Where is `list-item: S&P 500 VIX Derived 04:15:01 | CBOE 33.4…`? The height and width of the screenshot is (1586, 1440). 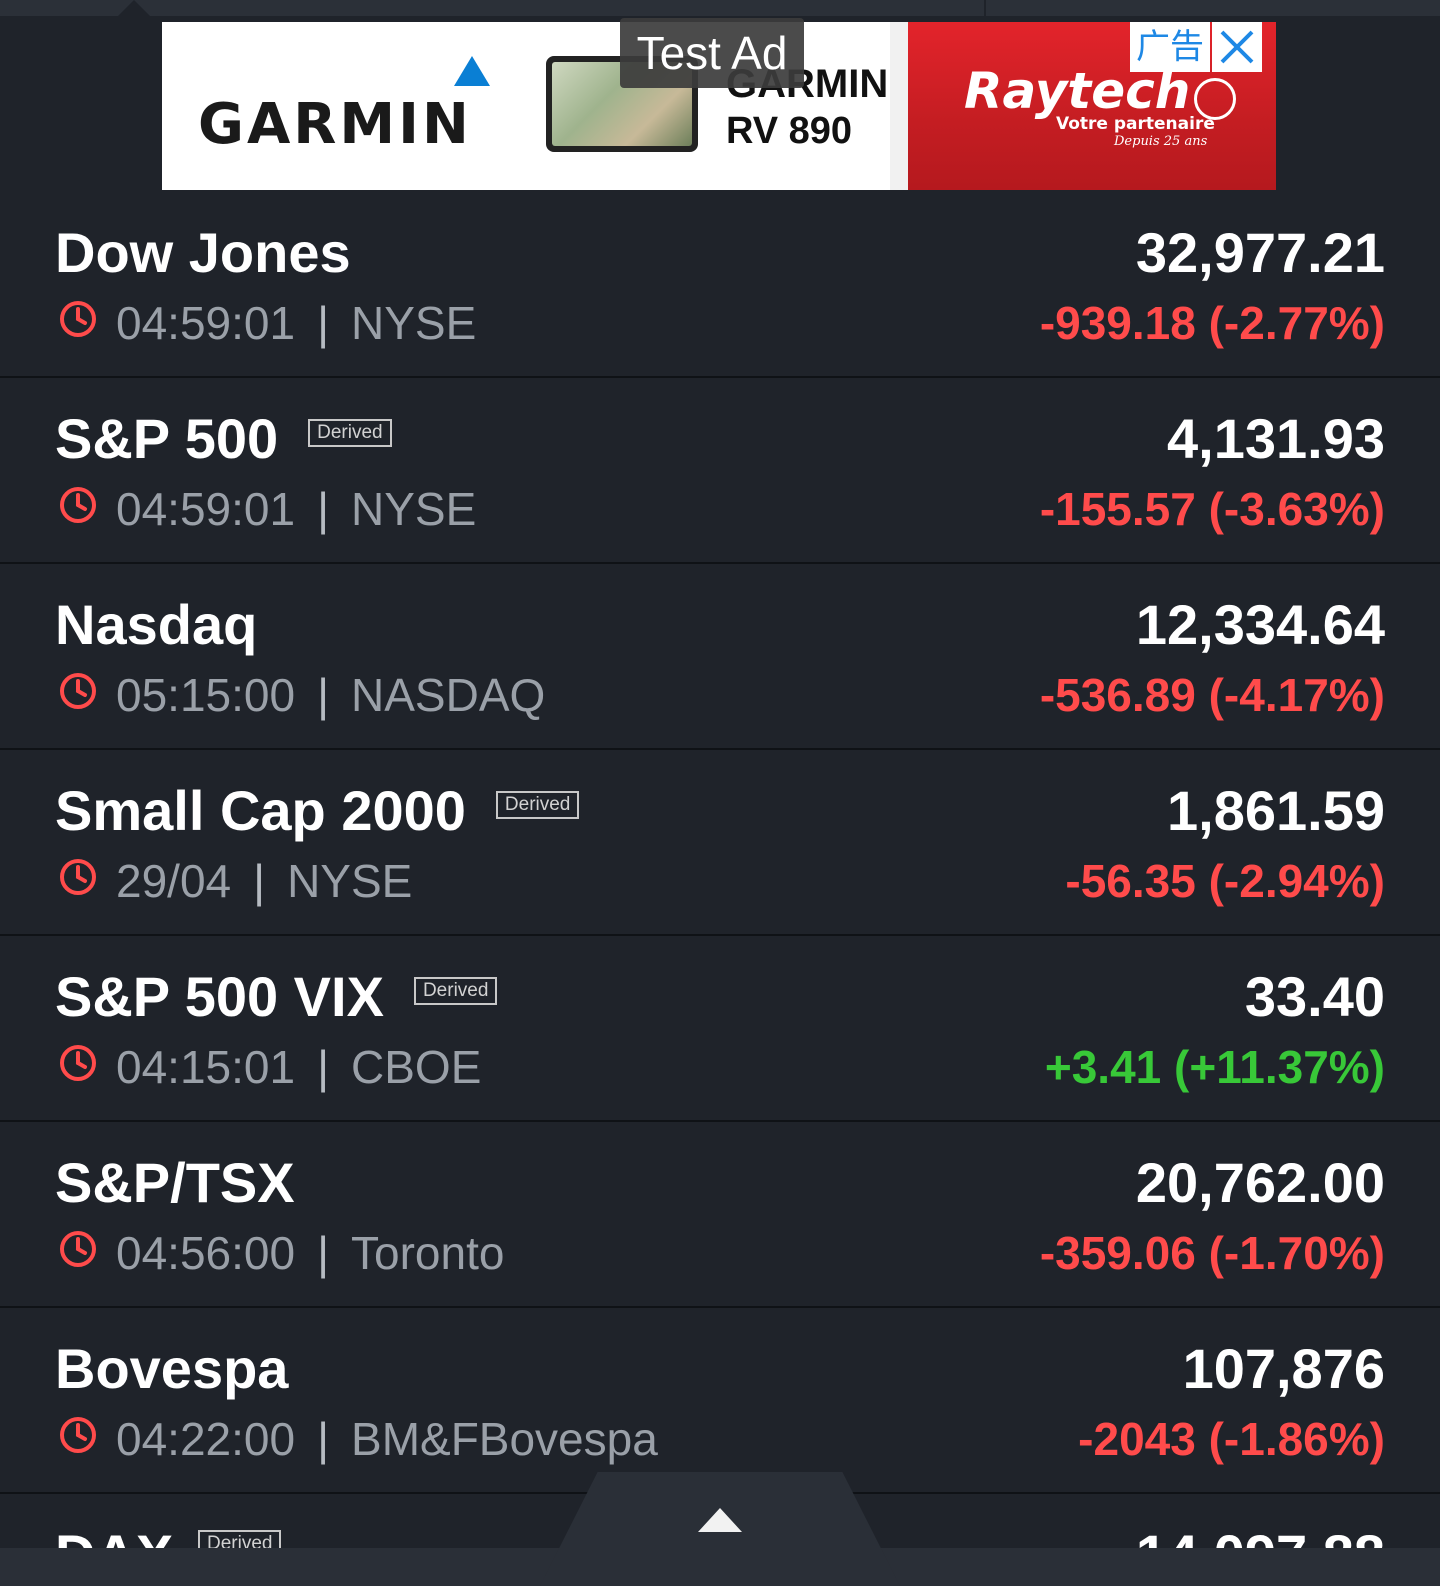 list-item: S&P 500 VIX Derived 04:15:01 | CBOE 33.4… is located at coordinates (720, 1029).